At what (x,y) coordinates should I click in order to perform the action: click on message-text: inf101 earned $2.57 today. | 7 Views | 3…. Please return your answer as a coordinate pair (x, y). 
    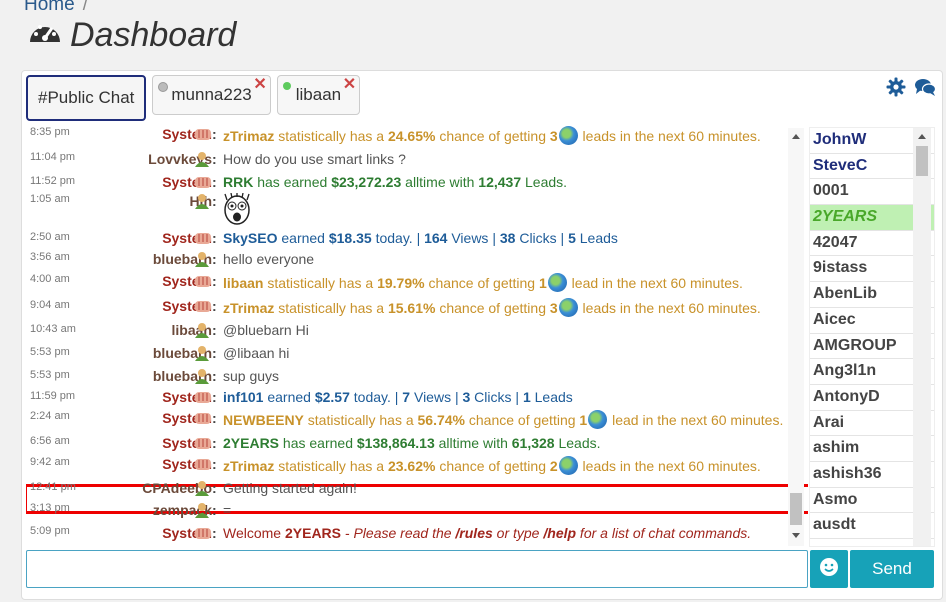
    Looking at the image, I should click on (398, 397).